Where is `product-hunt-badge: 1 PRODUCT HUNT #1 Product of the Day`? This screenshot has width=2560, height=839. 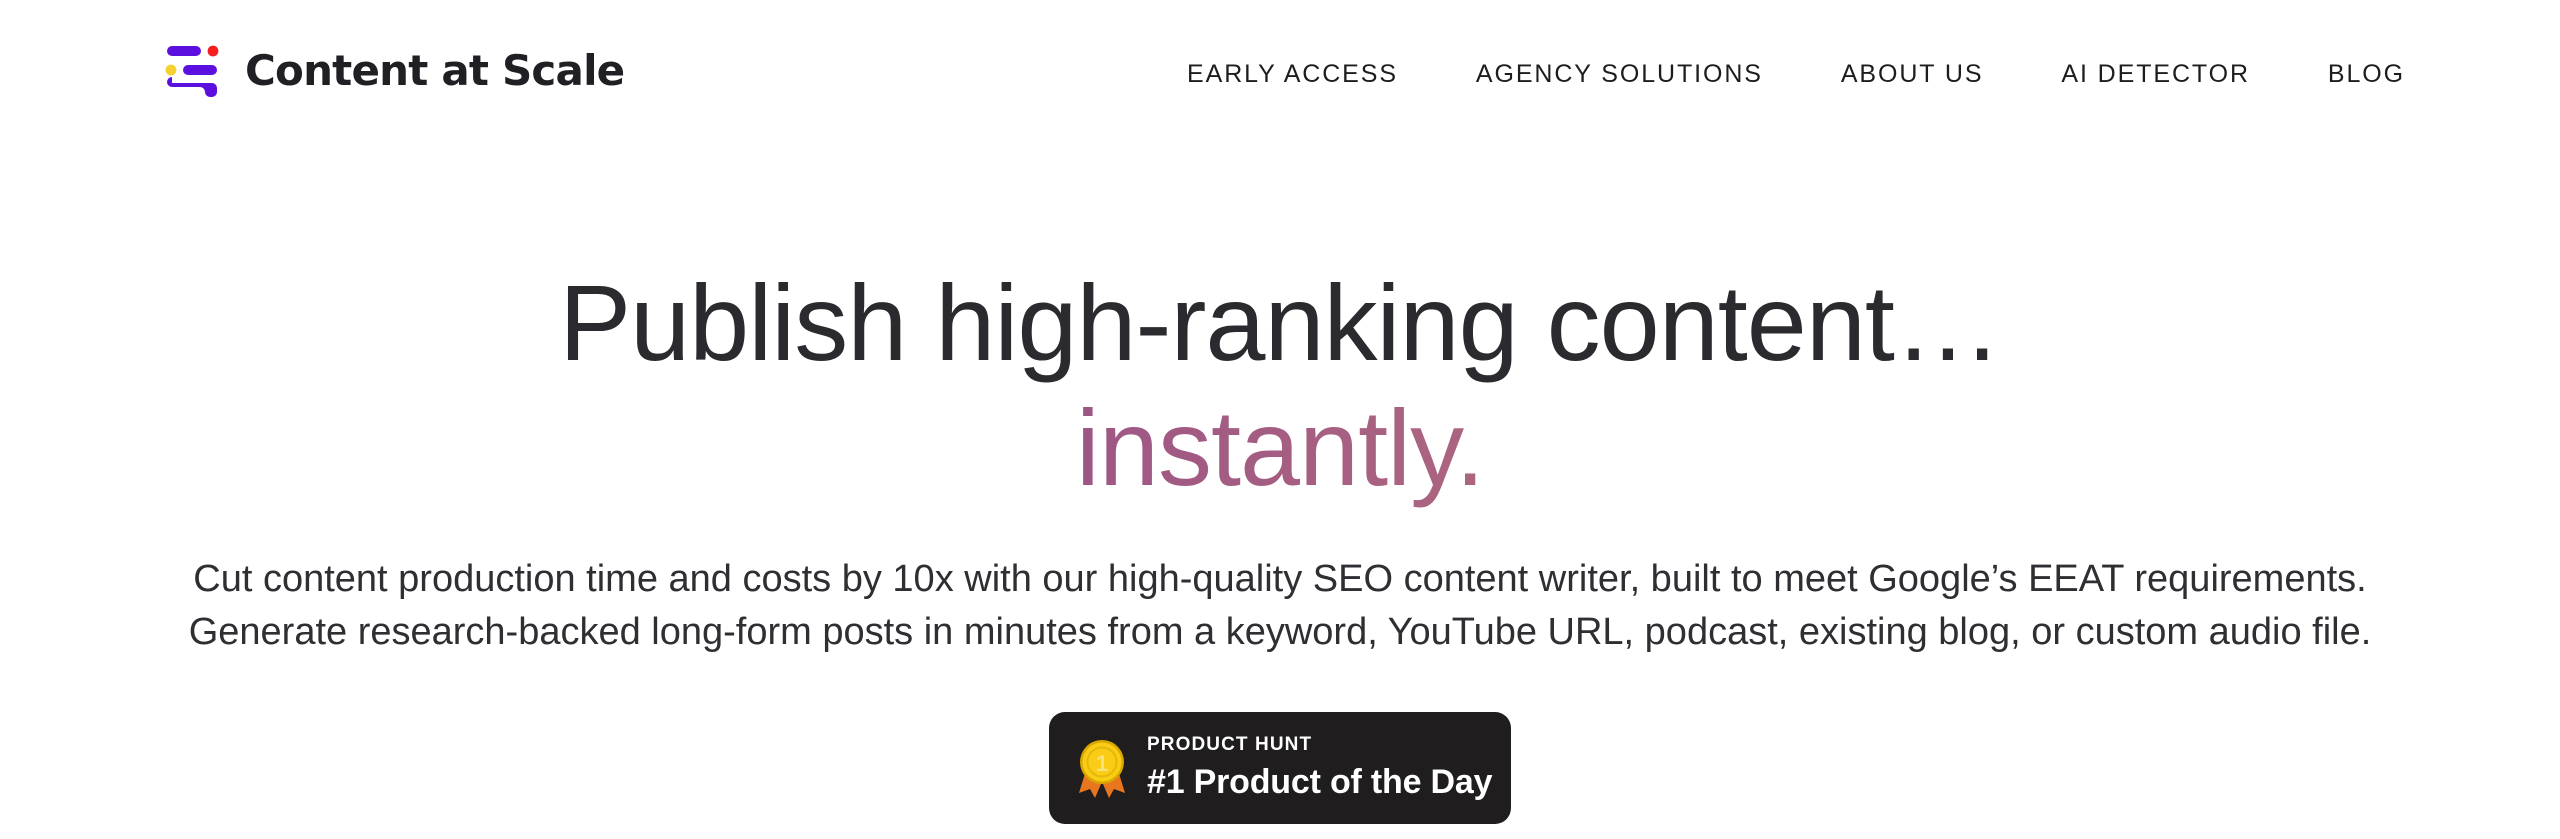
product-hunt-badge: 1 PRODUCT HUNT #1 Product of the Day is located at coordinates (1280, 768).